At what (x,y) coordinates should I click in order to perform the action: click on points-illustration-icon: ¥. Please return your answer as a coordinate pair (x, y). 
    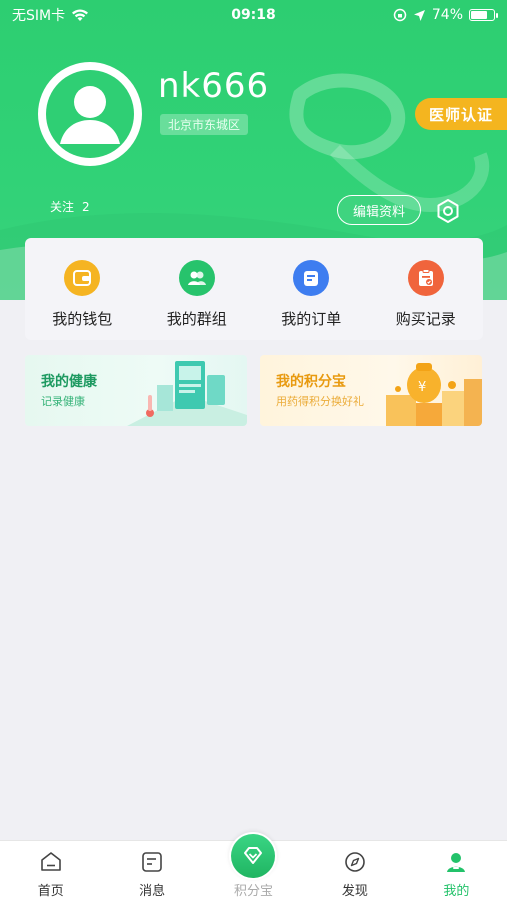
    Looking at the image, I should click on (434, 394).